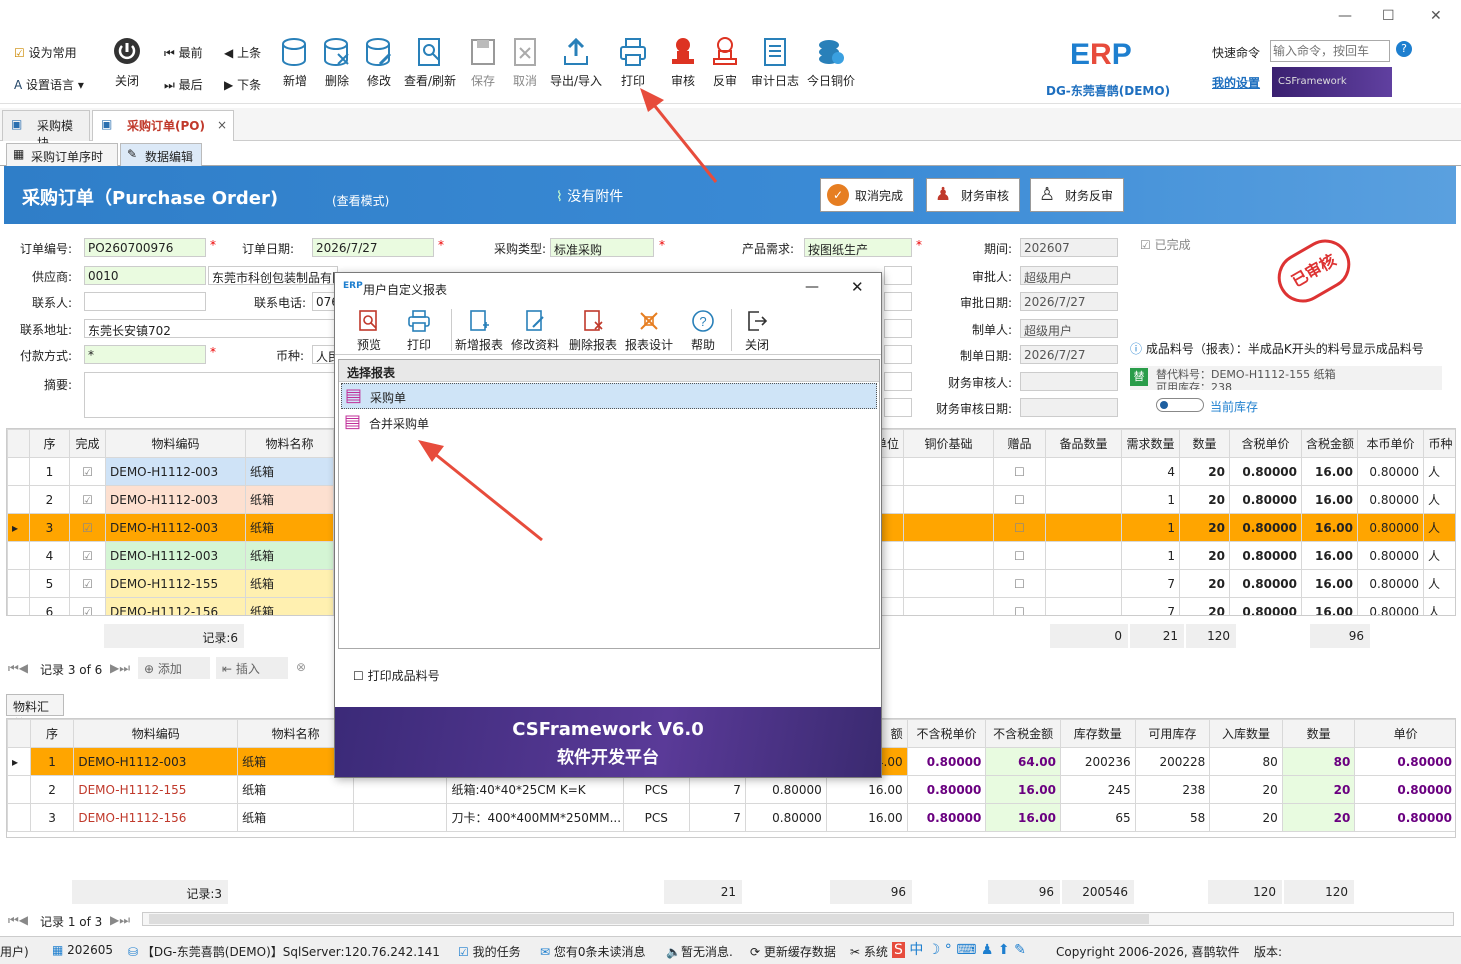 The width and height of the screenshot is (1461, 964). Describe the element at coordinates (633, 62) in the screenshot. I see `print-button: 打印` at that location.